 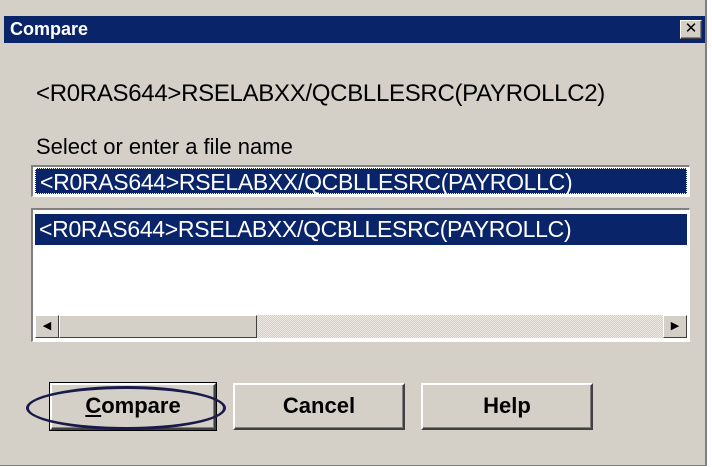 I want to click on compare-button: Compare, so click(x=133, y=406).